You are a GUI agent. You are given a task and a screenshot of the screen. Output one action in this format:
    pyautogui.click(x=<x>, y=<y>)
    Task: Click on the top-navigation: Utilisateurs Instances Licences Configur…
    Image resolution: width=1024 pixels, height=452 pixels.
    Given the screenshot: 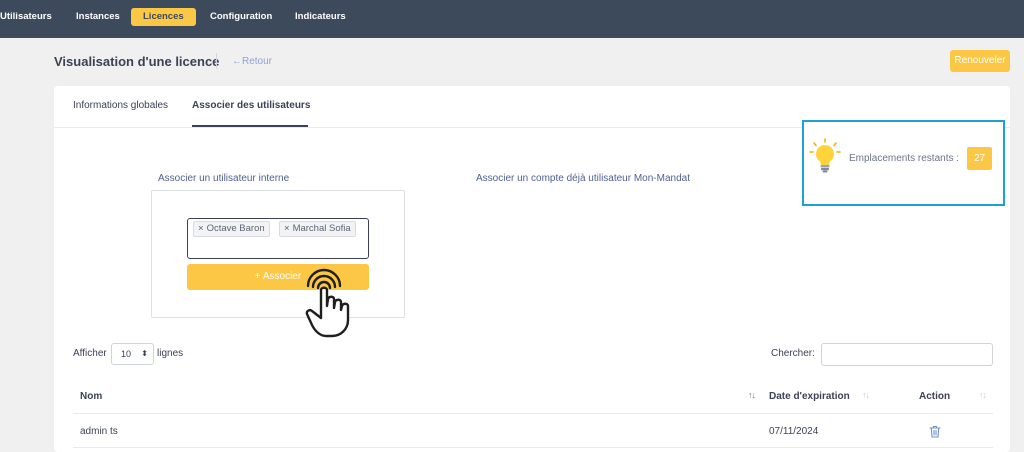 What is the action you would take?
    pyautogui.click(x=512, y=19)
    